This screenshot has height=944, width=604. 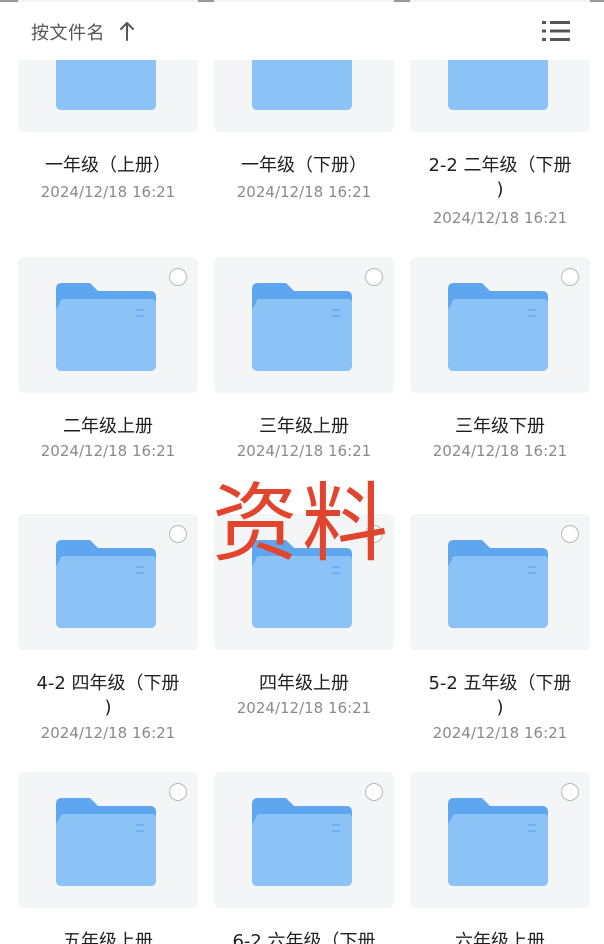 I want to click on folder-name: 三年级上册, so click(x=304, y=426).